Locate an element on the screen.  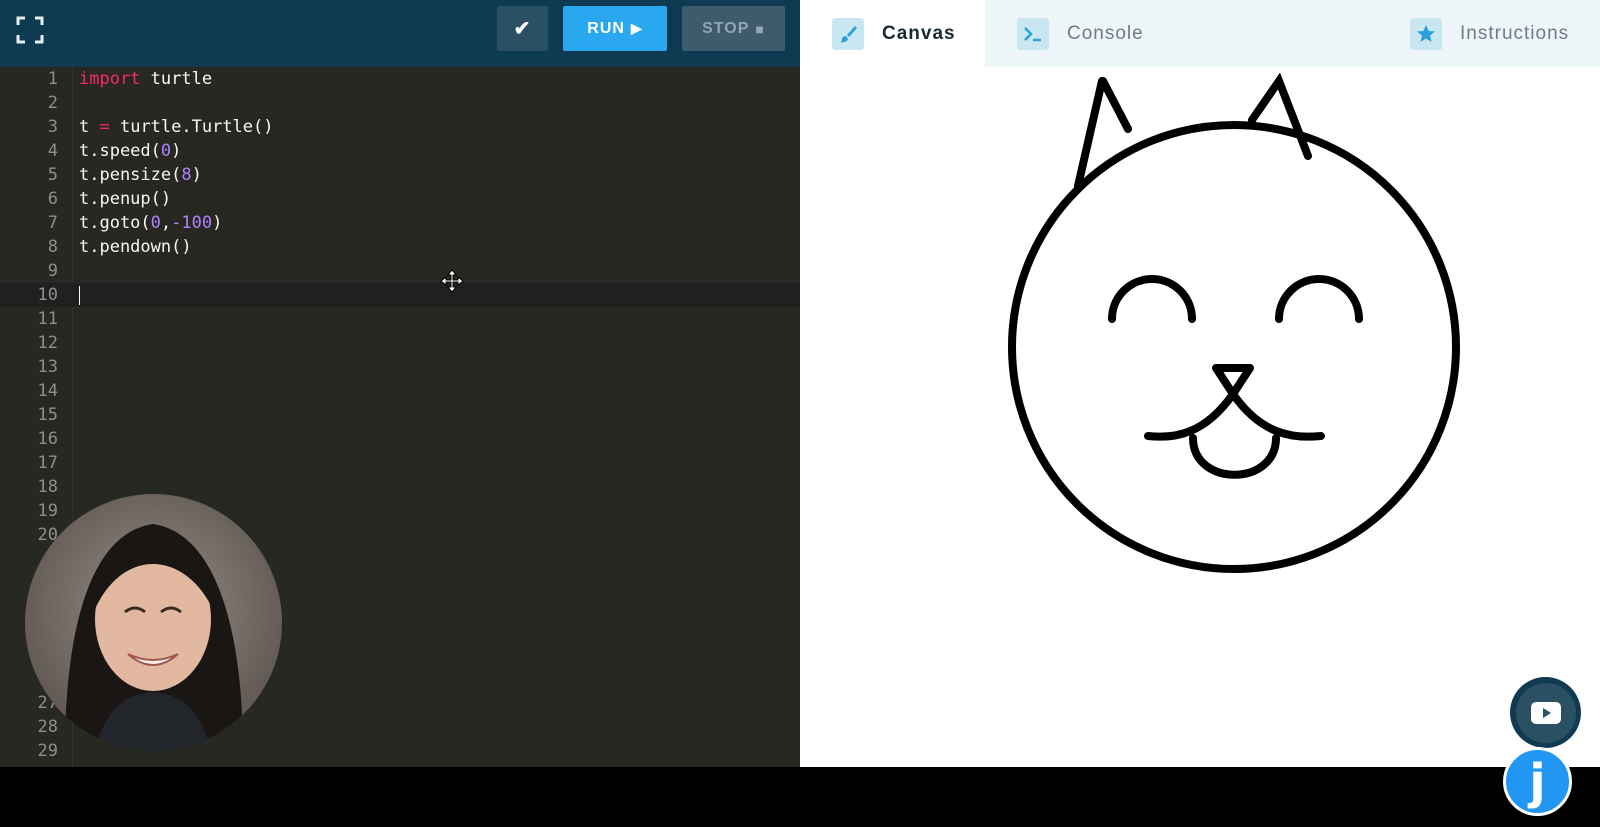
tab-console-label: Console is located at coordinates (1105, 33).